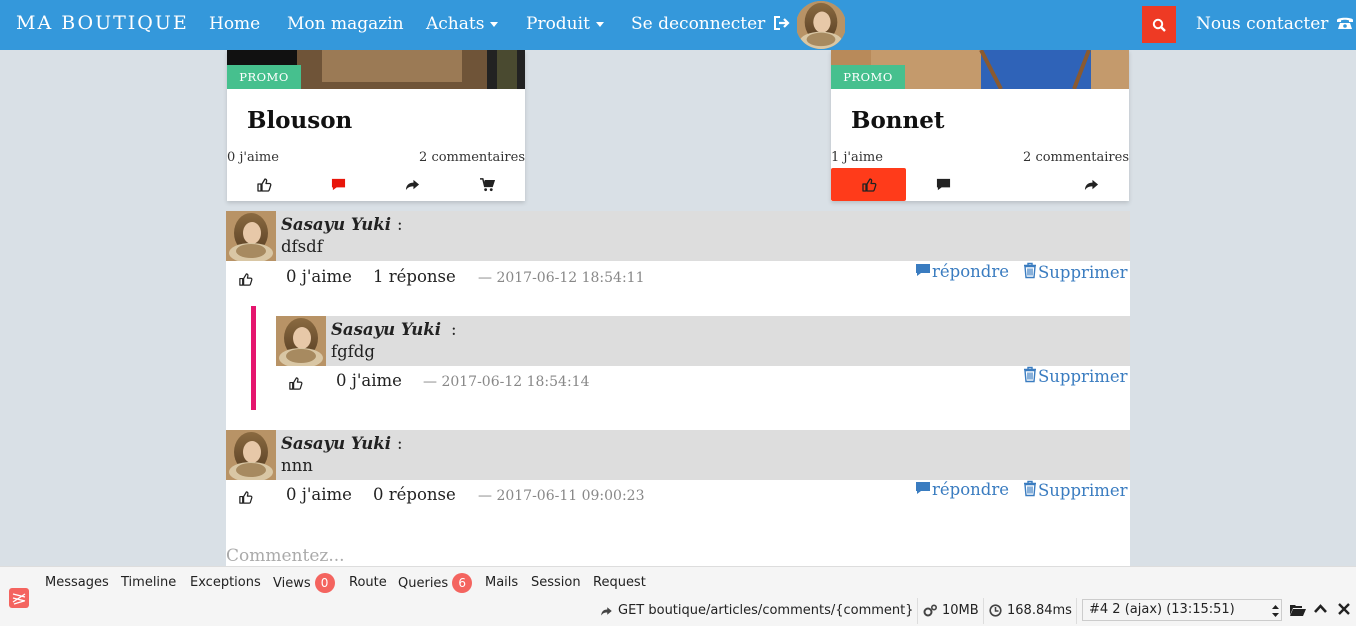  I want to click on comment-date: — 2017-06-12 18:54:14, so click(506, 382).